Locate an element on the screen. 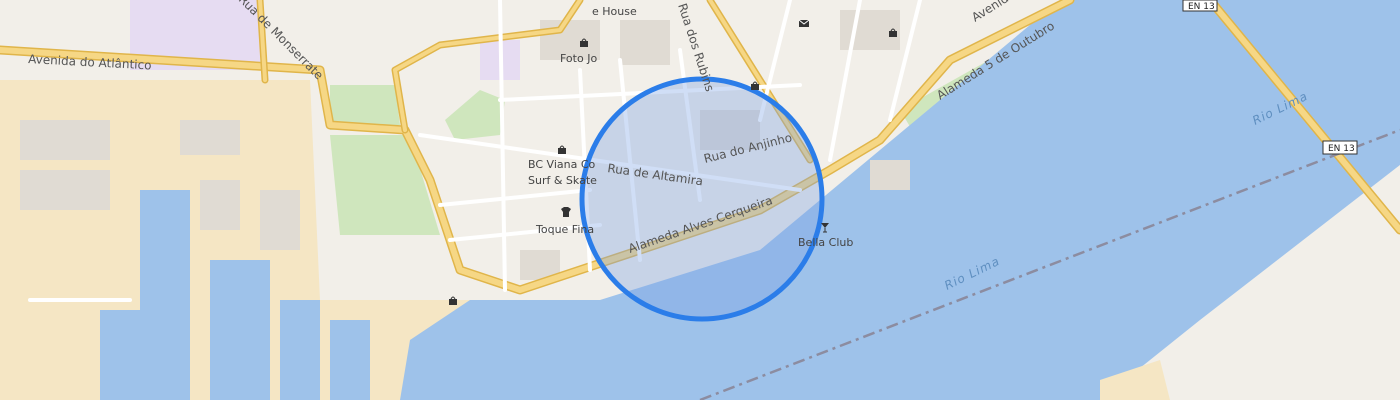  poi-label-foto: Foto Jo is located at coordinates (578, 58).